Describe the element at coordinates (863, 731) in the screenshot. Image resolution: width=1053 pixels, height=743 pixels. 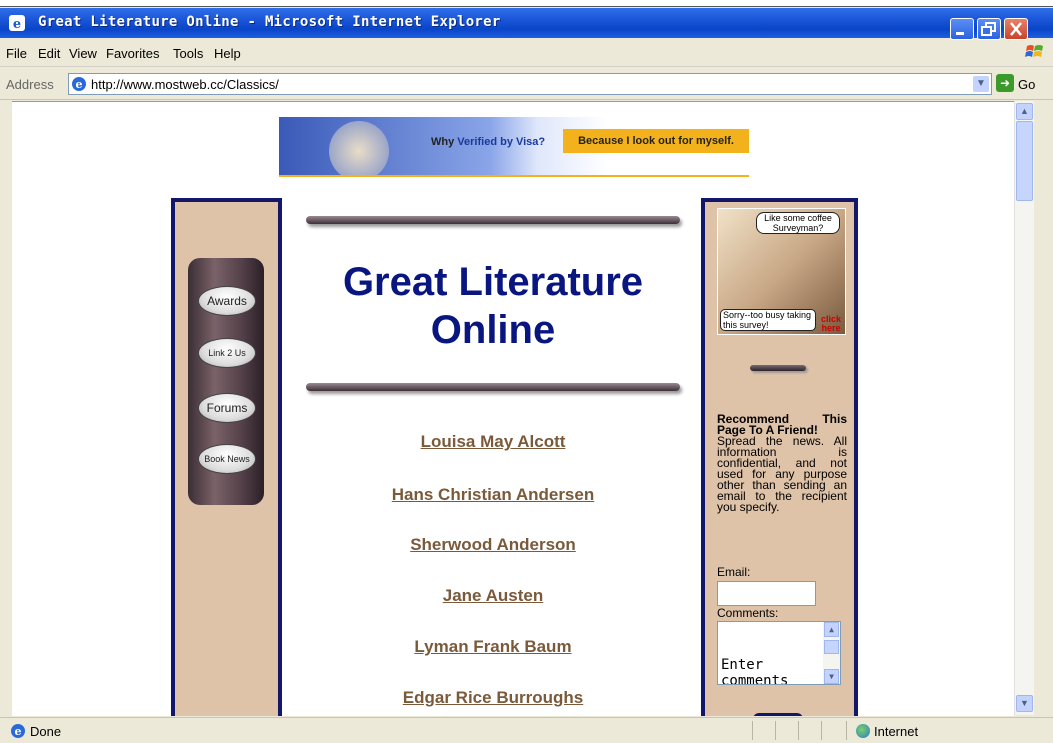
I see `globe-icon` at that location.